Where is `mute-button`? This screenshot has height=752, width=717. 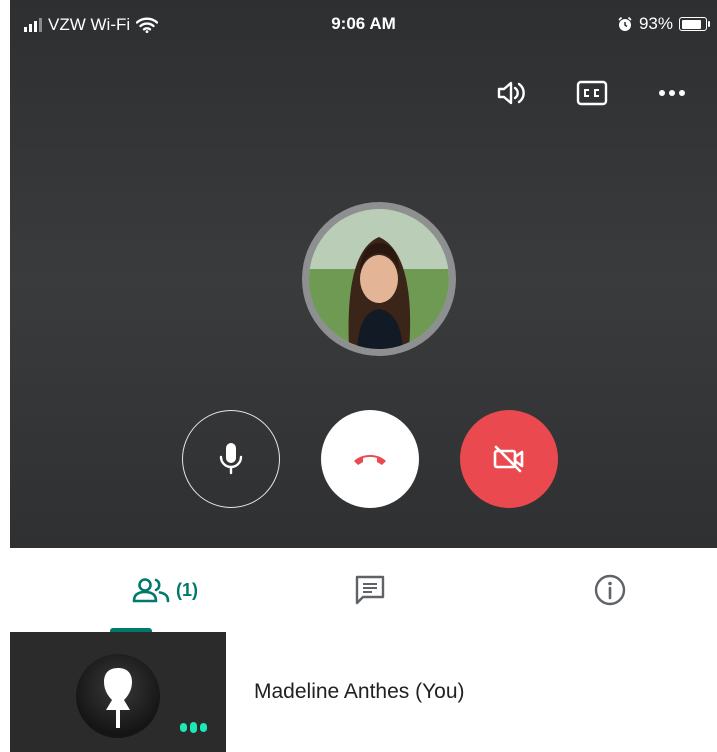 mute-button is located at coordinates (231, 459).